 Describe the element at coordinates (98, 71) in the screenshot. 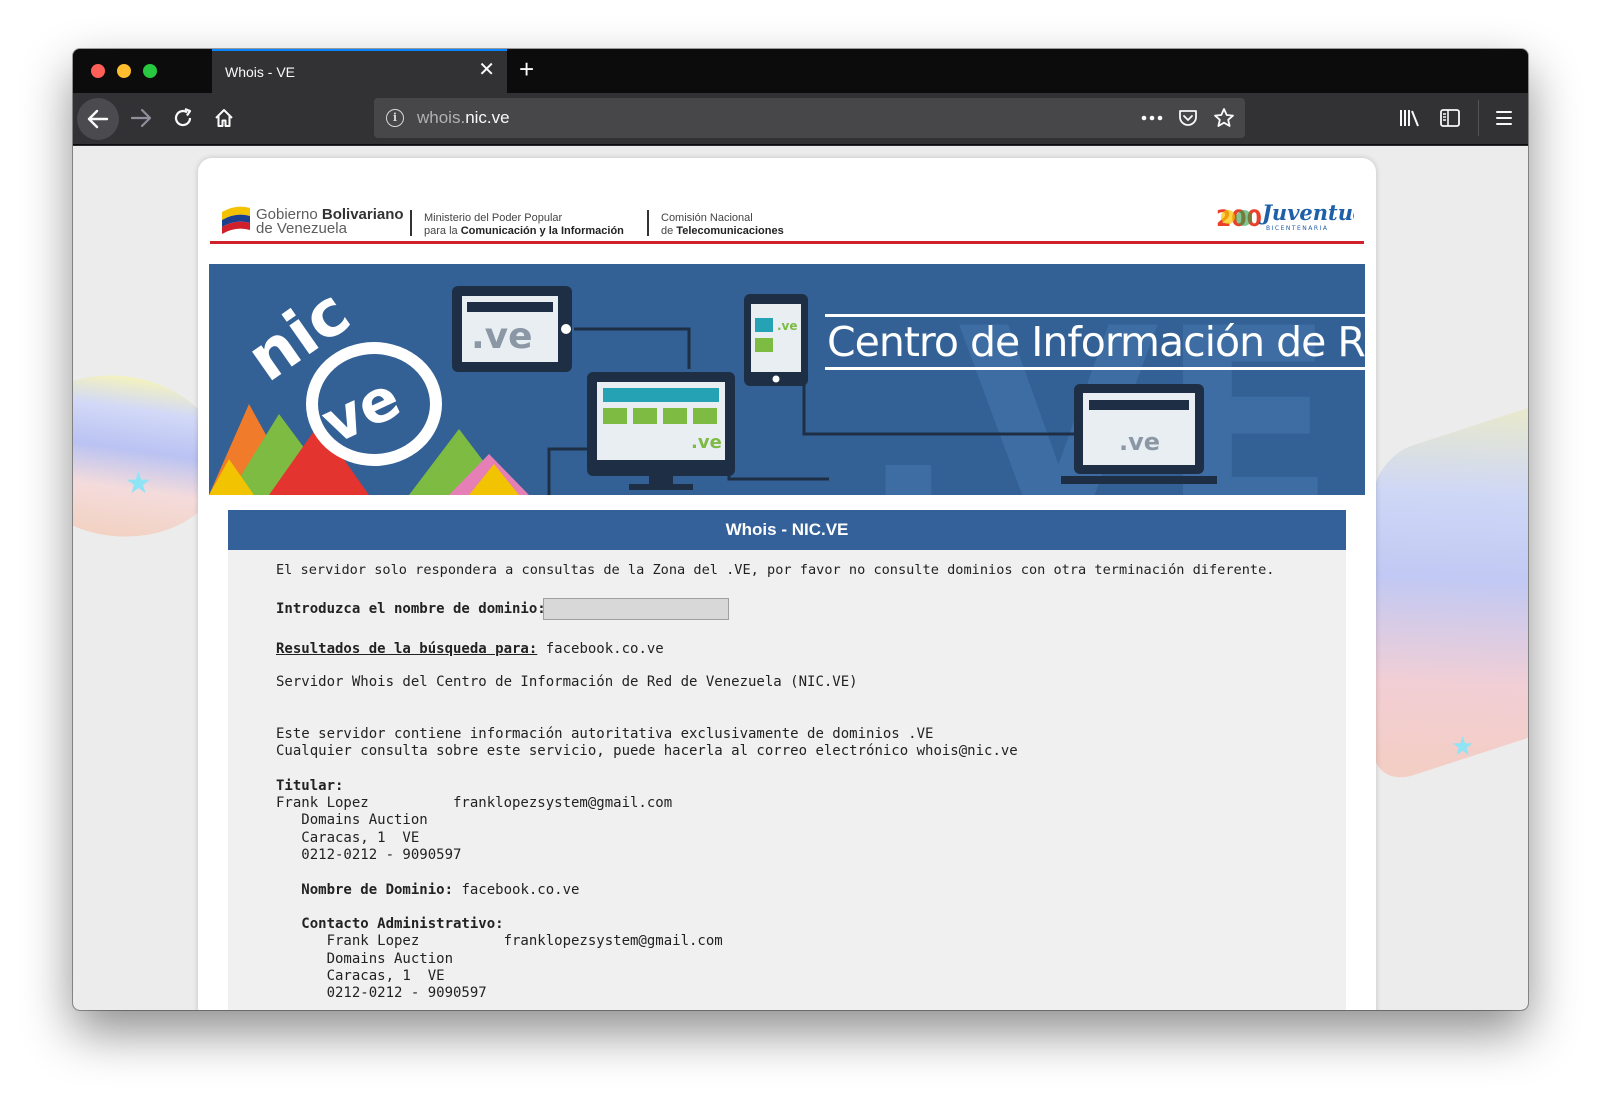

I see `close-window-button` at that location.